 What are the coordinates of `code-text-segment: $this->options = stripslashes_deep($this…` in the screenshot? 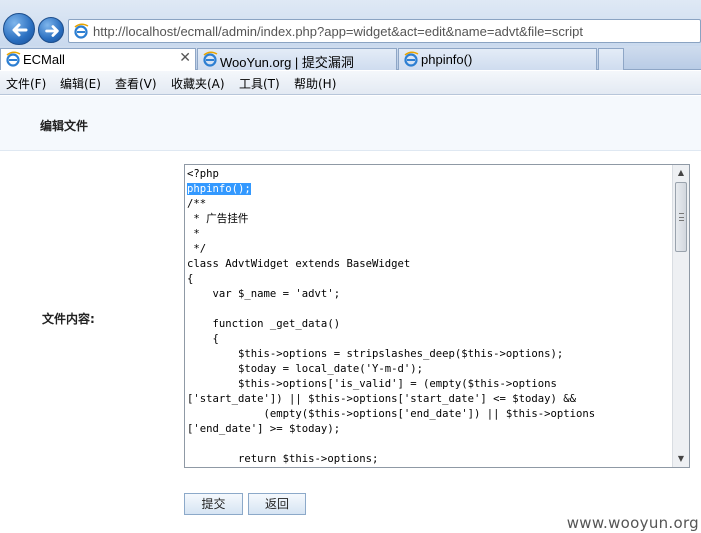 It's located at (375, 354).